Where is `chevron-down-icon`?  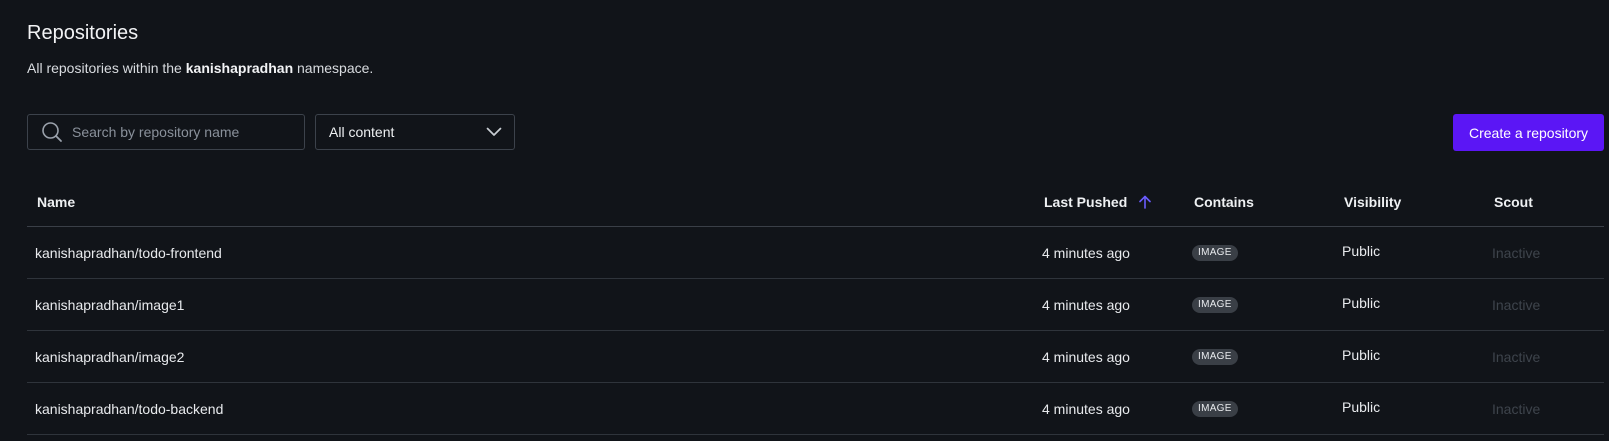 chevron-down-icon is located at coordinates (494, 132).